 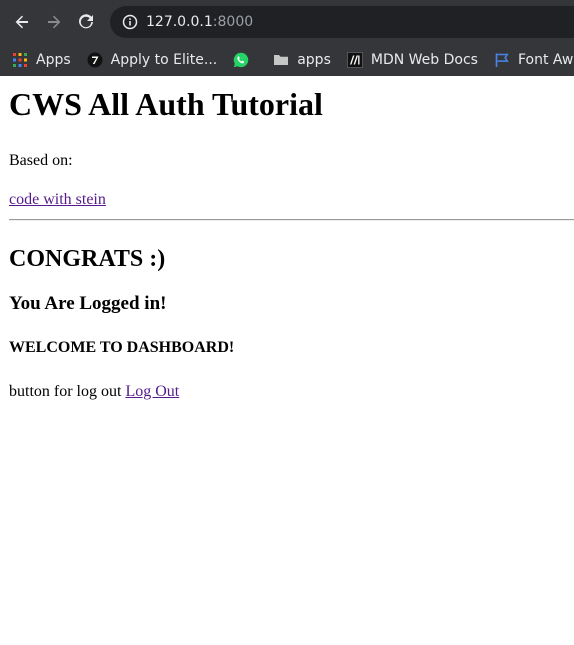 I want to click on logout-prefix-text: button for log out, so click(x=67, y=391).